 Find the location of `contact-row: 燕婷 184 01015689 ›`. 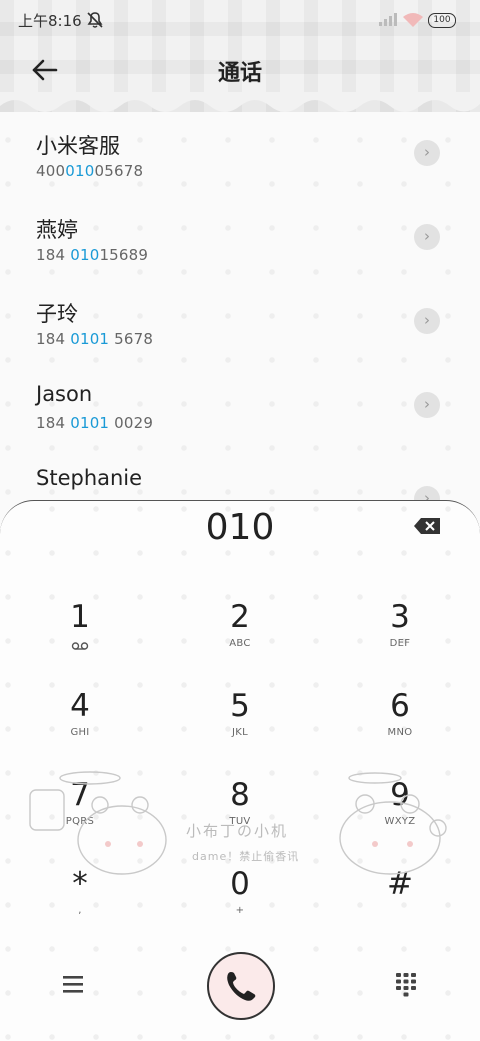

contact-row: 燕婷 184 01015689 › is located at coordinates (240, 246).